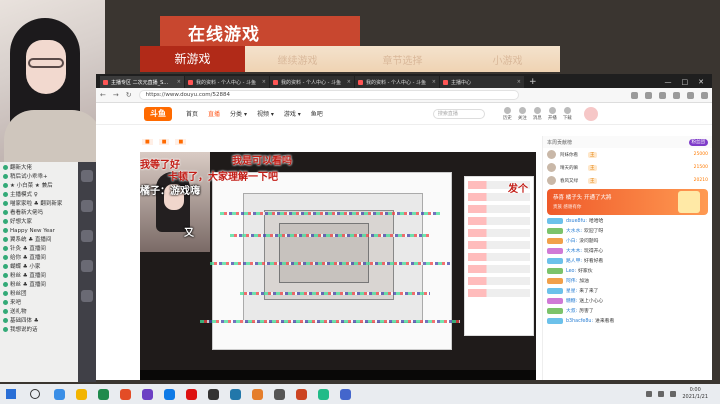  I want to click on bookmark-icon, so click(634, 95).